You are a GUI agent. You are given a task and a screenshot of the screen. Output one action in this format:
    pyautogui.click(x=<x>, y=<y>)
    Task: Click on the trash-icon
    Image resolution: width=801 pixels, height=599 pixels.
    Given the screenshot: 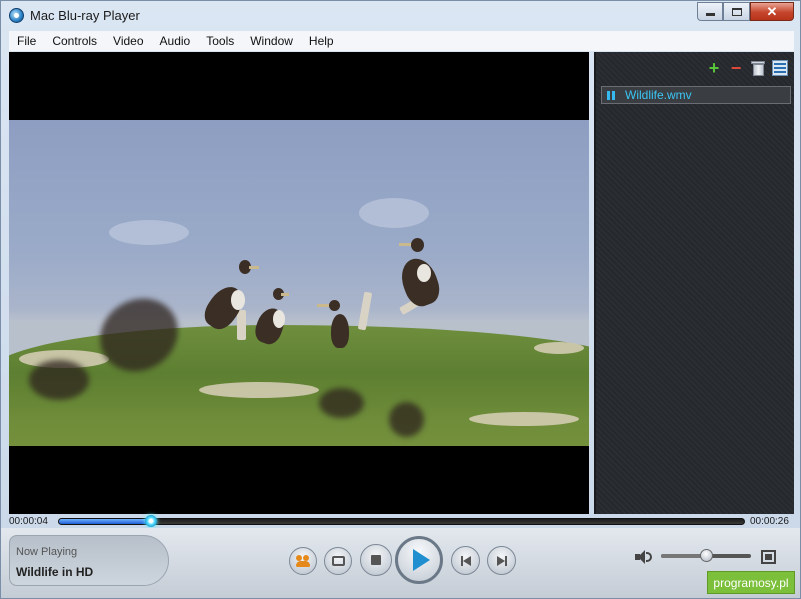 What is the action you would take?
    pyautogui.click(x=758, y=68)
    